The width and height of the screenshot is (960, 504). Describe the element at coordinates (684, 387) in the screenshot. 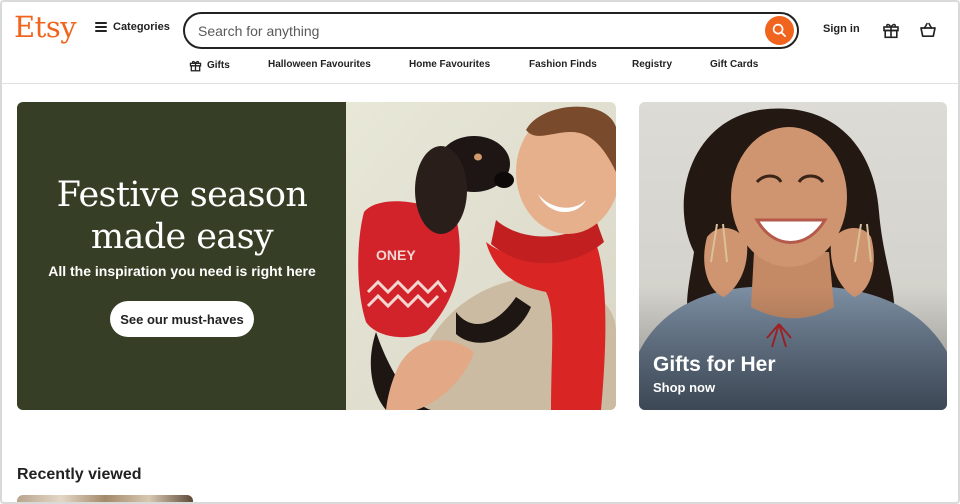

I see `shop-now-link: Shop now` at that location.